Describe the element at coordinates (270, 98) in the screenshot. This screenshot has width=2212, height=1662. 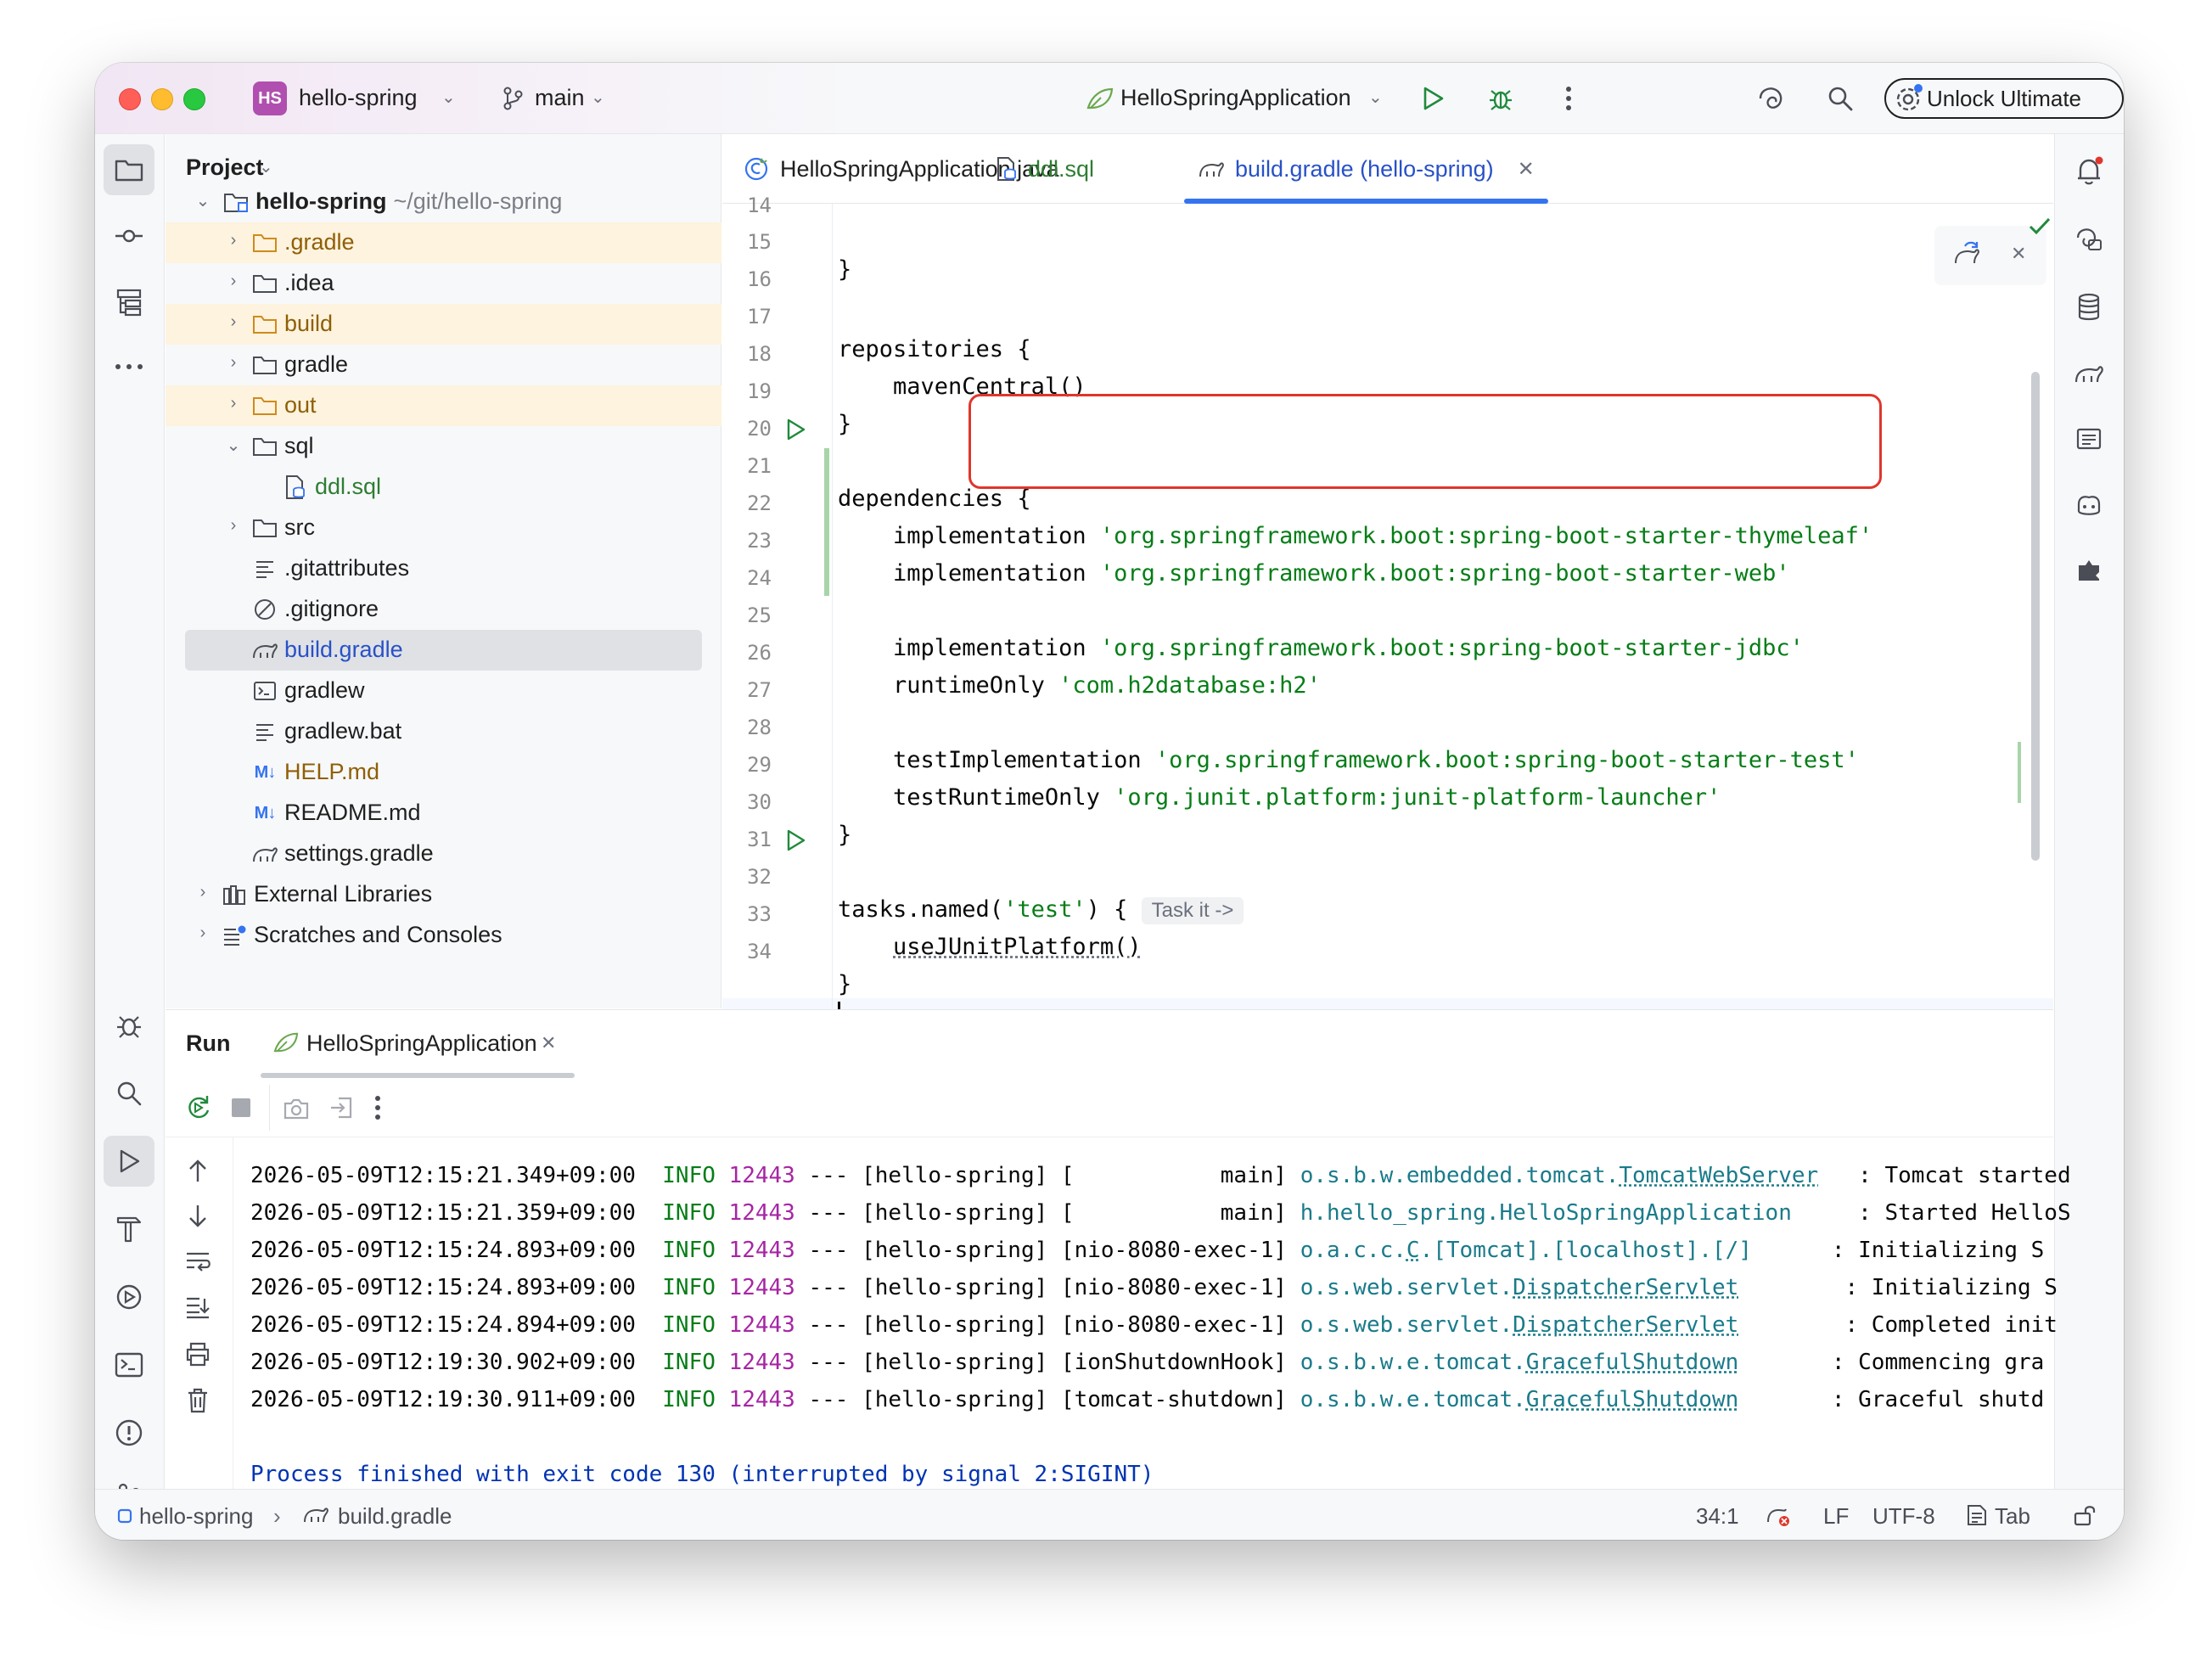
I see `project-badge: HS` at that location.